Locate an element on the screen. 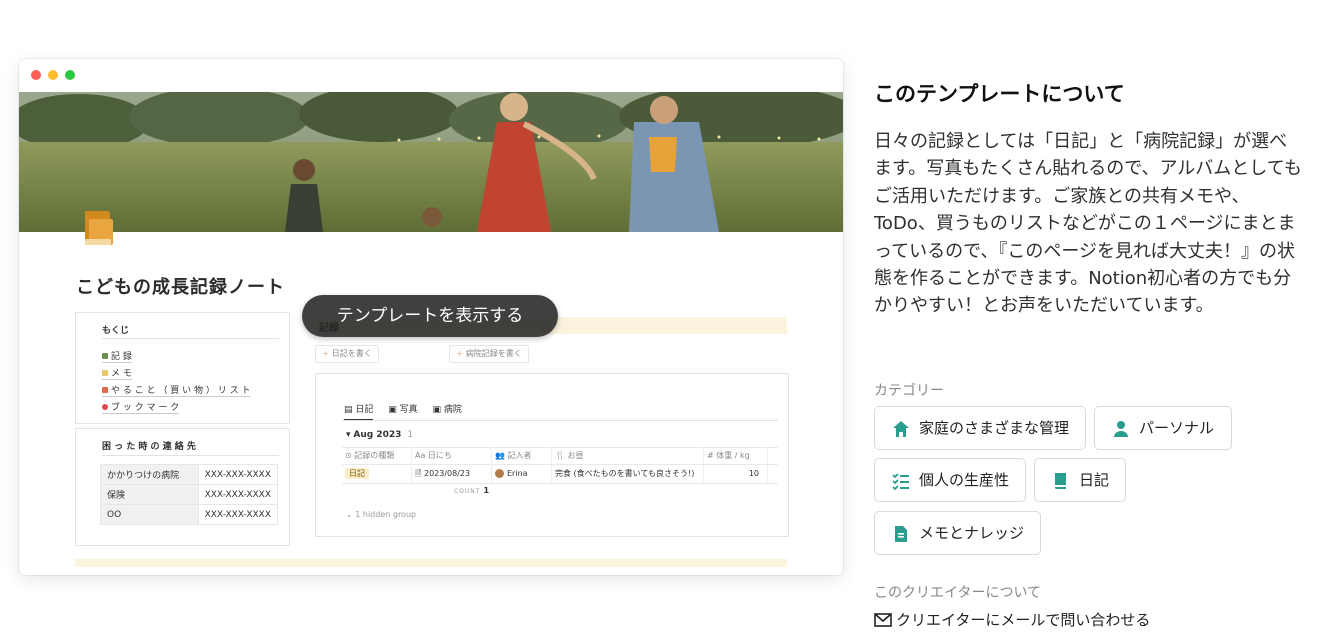  next-section-header is located at coordinates (431, 563).